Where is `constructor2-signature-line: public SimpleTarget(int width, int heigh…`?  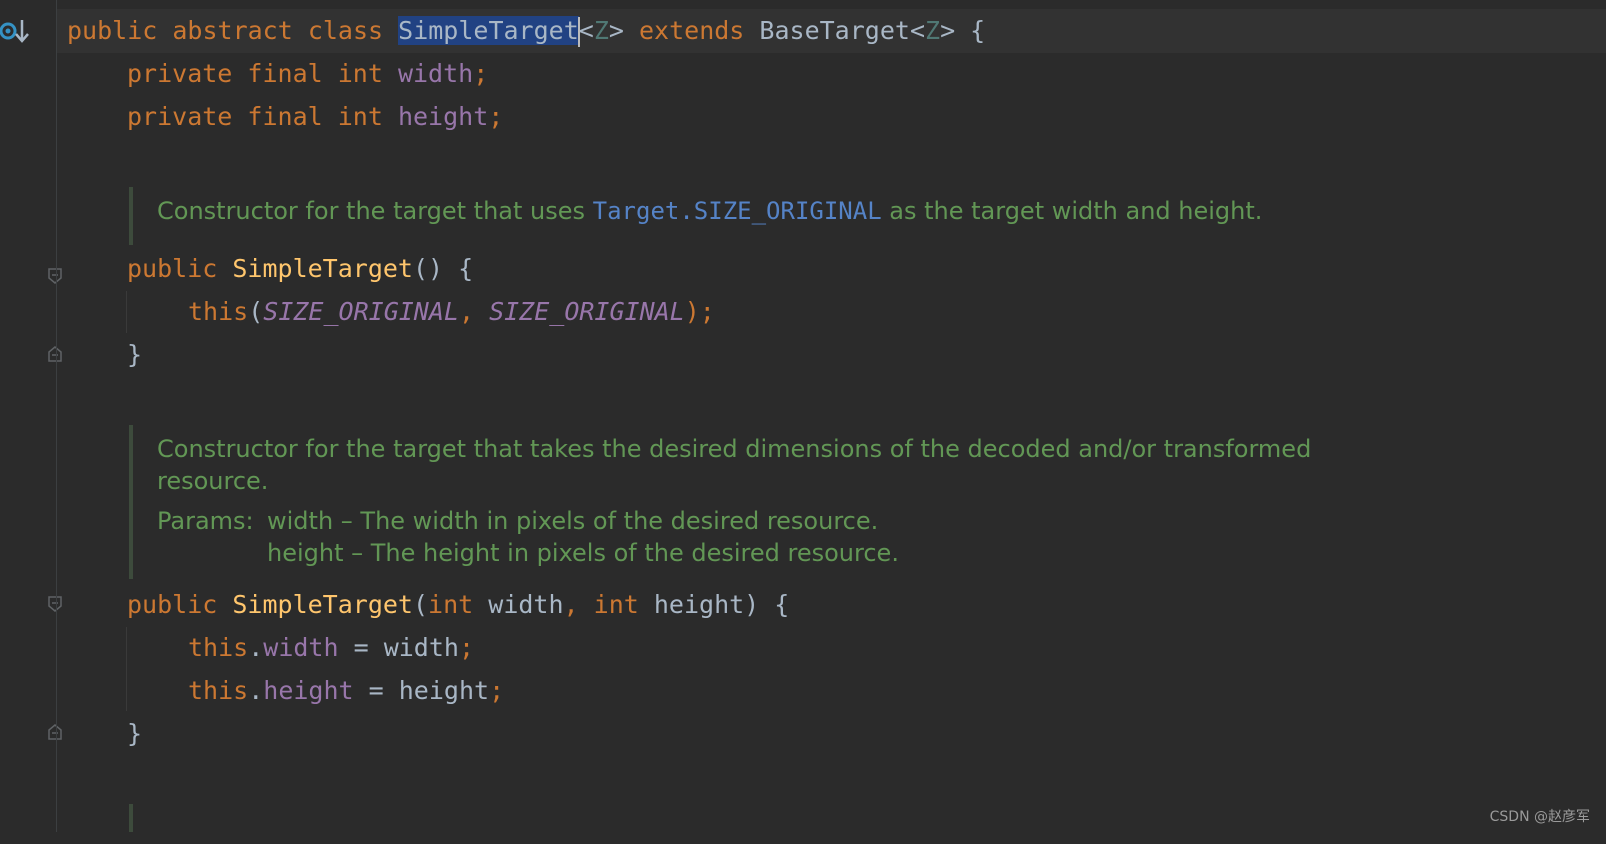
constructor2-signature-line: public SimpleTarget(int width, int heigh… is located at coordinates (831, 605).